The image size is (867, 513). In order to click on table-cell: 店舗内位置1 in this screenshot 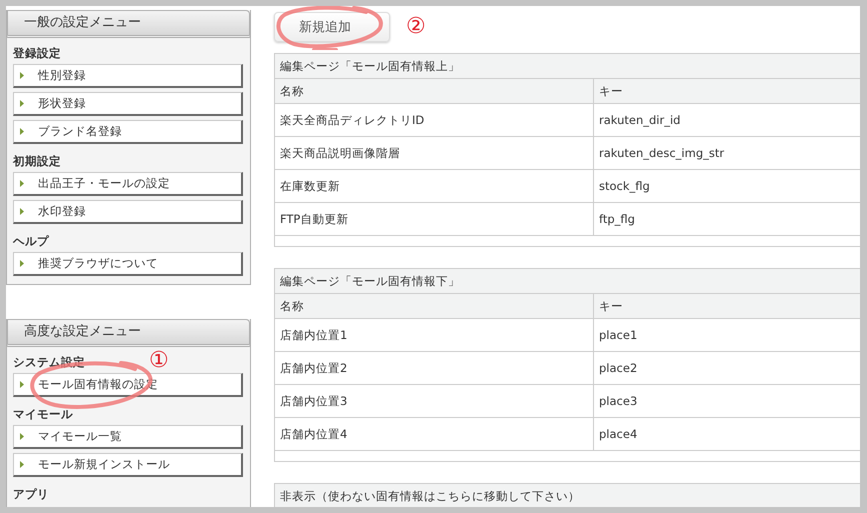, I will do `click(434, 335)`.